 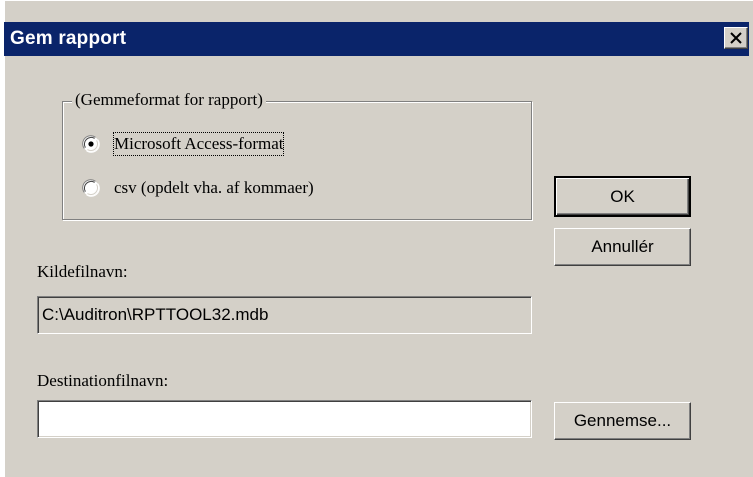 What do you see at coordinates (284, 419) in the screenshot?
I see `destination-filename-input` at bounding box center [284, 419].